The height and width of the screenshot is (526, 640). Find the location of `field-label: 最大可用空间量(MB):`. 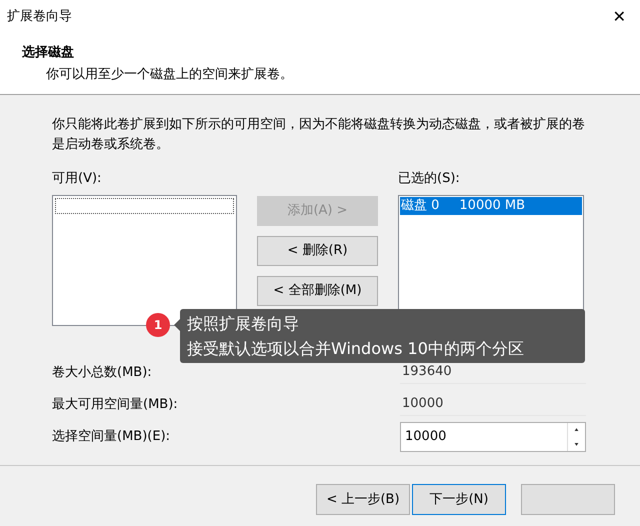

field-label: 最大可用空间量(MB): is located at coordinates (115, 405).